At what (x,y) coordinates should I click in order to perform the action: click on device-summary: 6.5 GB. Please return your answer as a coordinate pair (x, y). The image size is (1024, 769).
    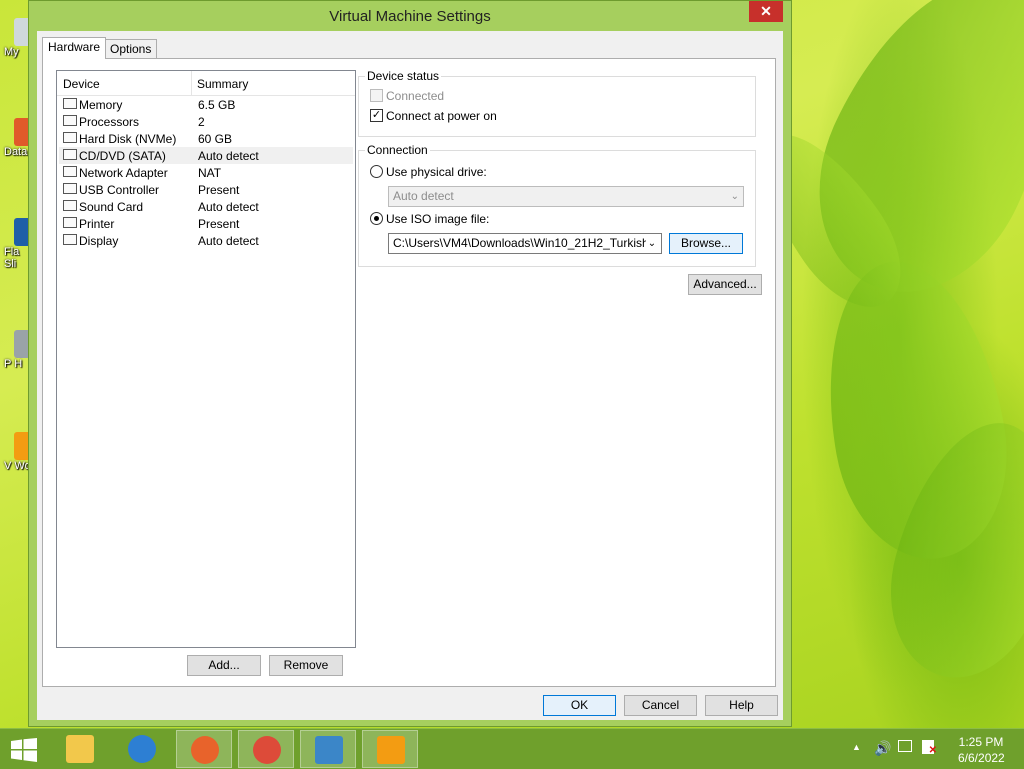
    Looking at the image, I should click on (217, 105).